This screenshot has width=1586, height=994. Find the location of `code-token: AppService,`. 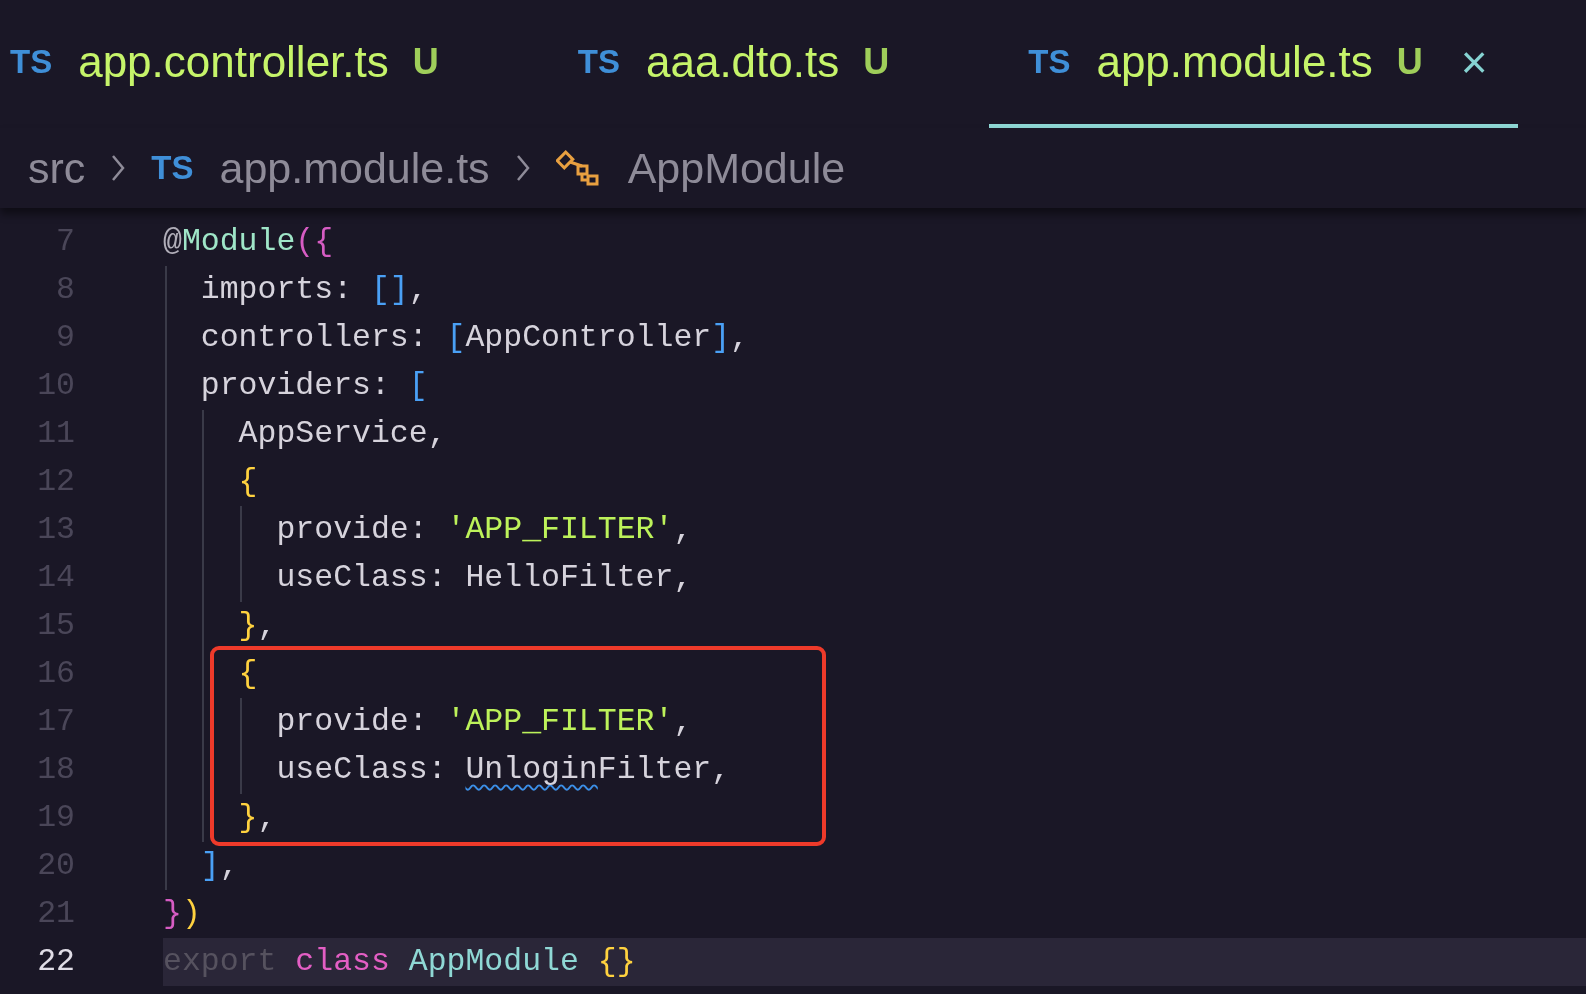

code-token: AppService, is located at coordinates (342, 434).